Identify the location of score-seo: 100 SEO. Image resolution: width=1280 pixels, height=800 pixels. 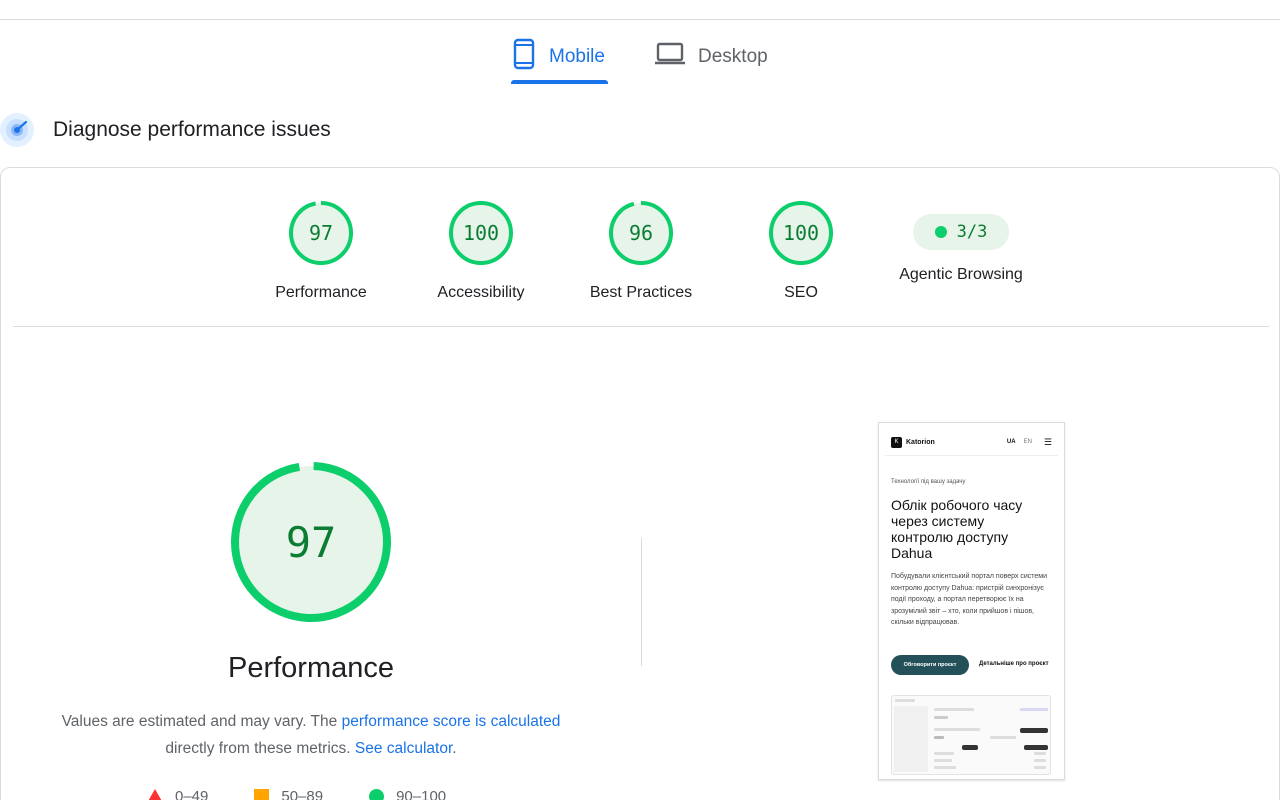
(801, 251).